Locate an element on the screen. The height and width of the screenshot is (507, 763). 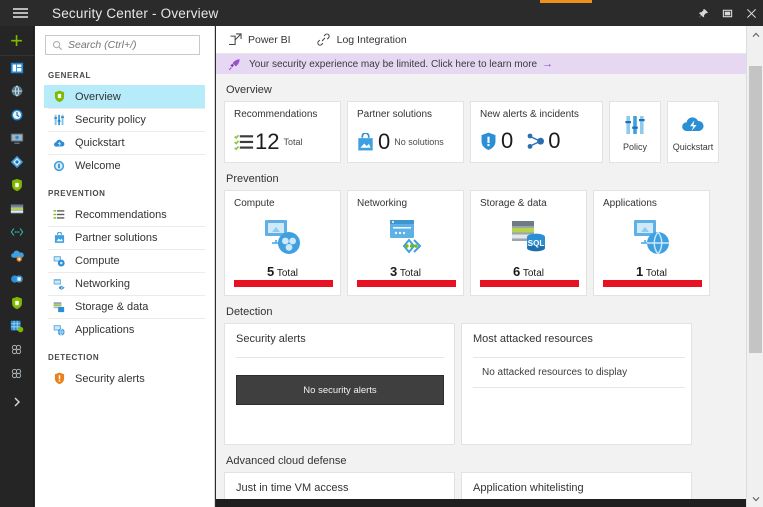
applications-large-icon is located at coordinates (652, 238).